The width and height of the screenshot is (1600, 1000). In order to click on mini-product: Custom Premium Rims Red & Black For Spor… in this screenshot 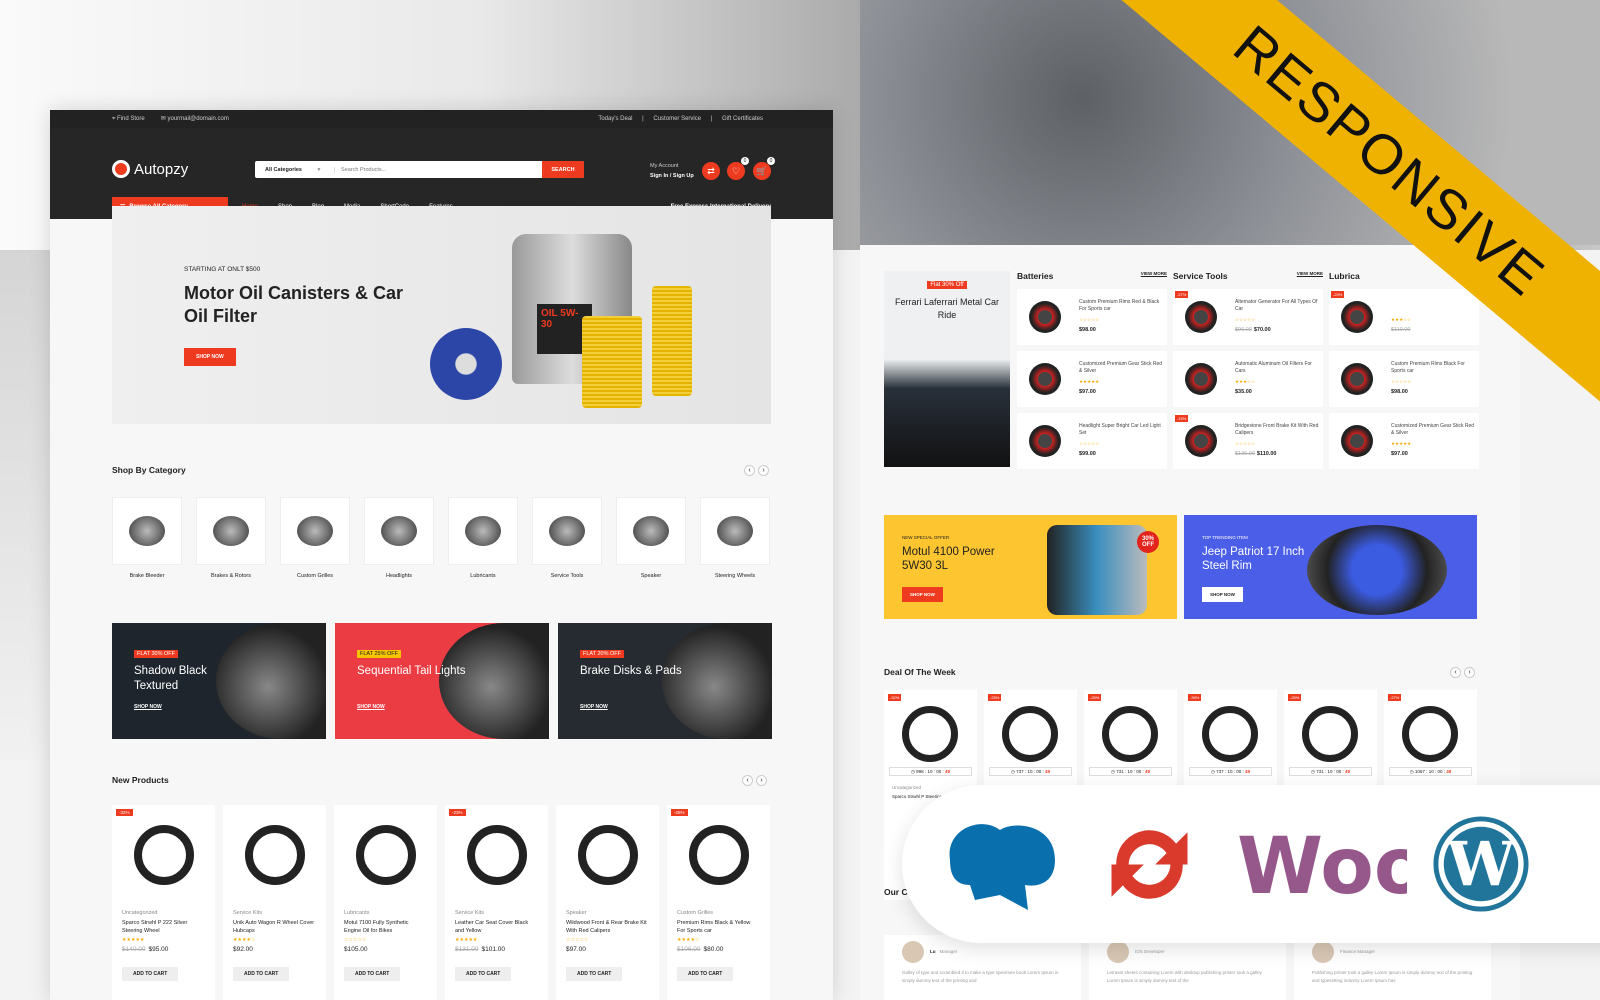, I will do `click(1092, 317)`.